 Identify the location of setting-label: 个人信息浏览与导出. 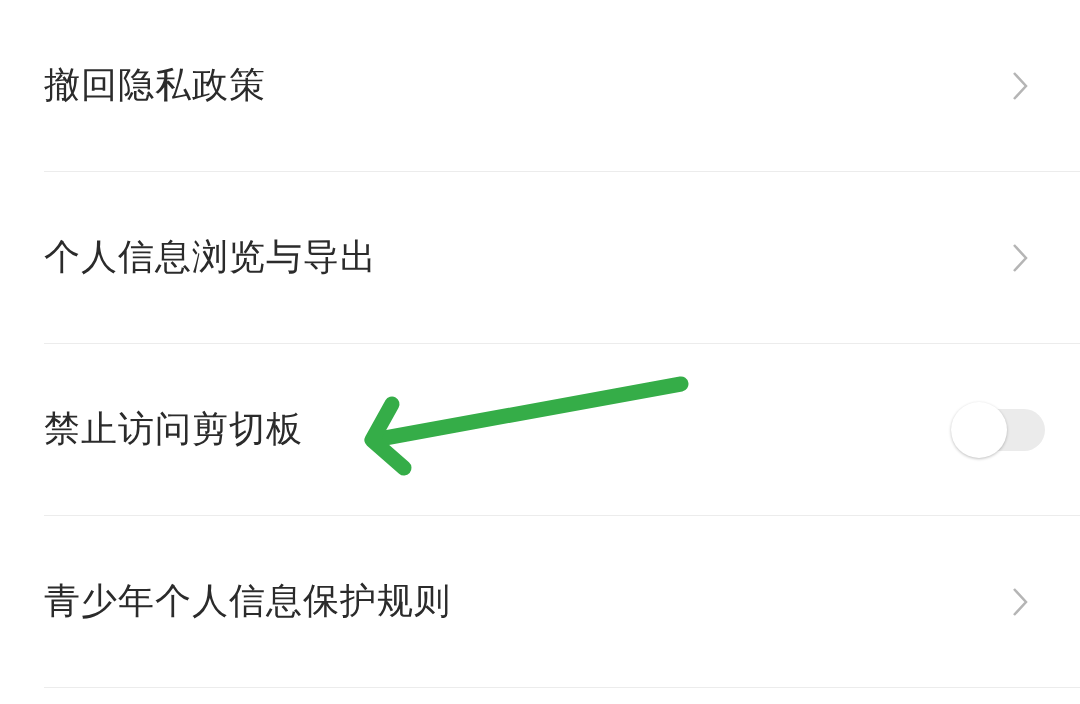
(210, 257).